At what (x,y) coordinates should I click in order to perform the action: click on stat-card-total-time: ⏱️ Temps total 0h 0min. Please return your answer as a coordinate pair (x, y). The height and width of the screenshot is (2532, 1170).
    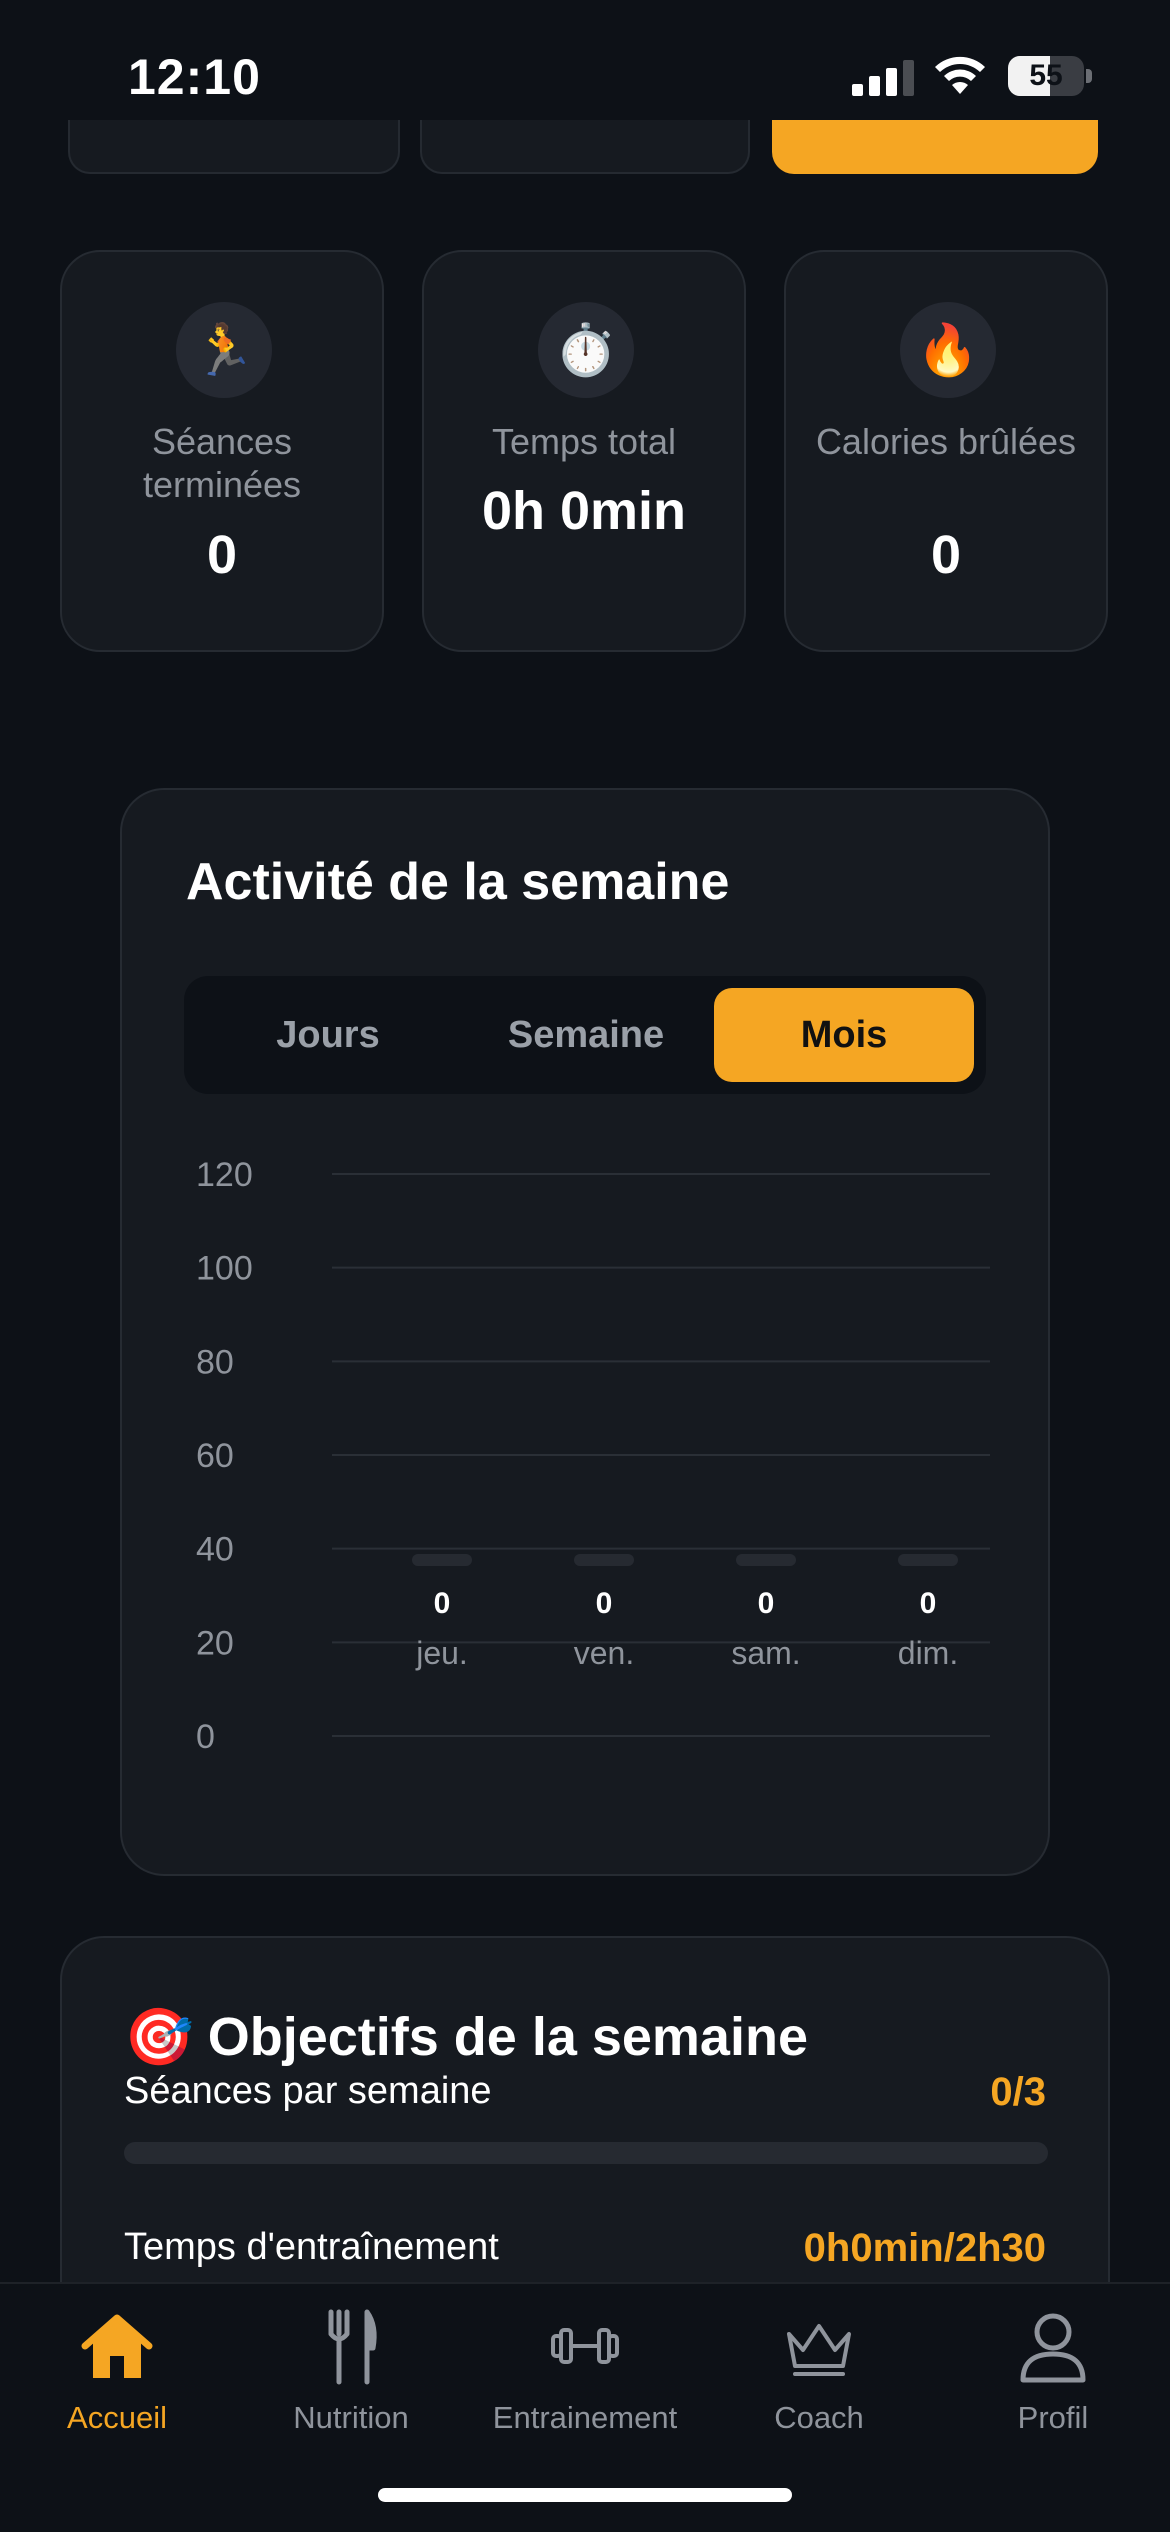
    Looking at the image, I should click on (584, 451).